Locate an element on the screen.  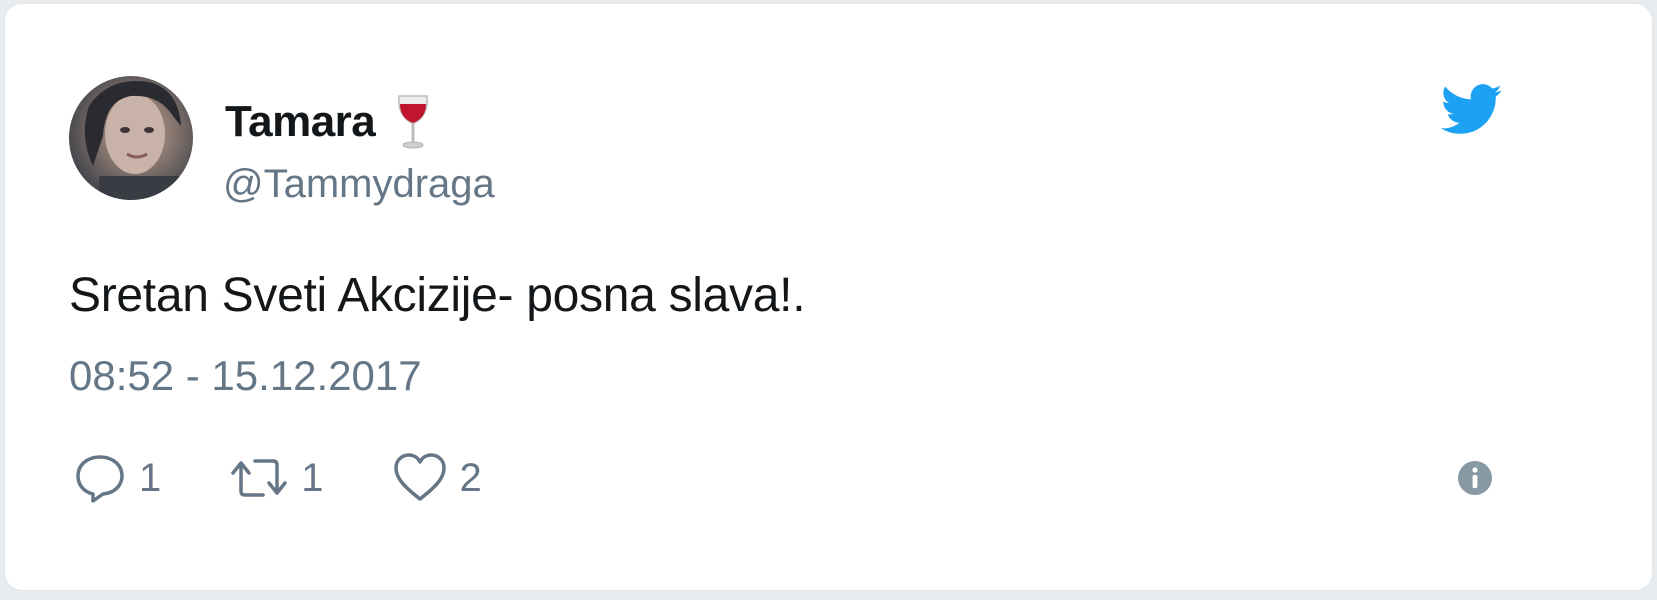
reply-icon is located at coordinates (100, 479).